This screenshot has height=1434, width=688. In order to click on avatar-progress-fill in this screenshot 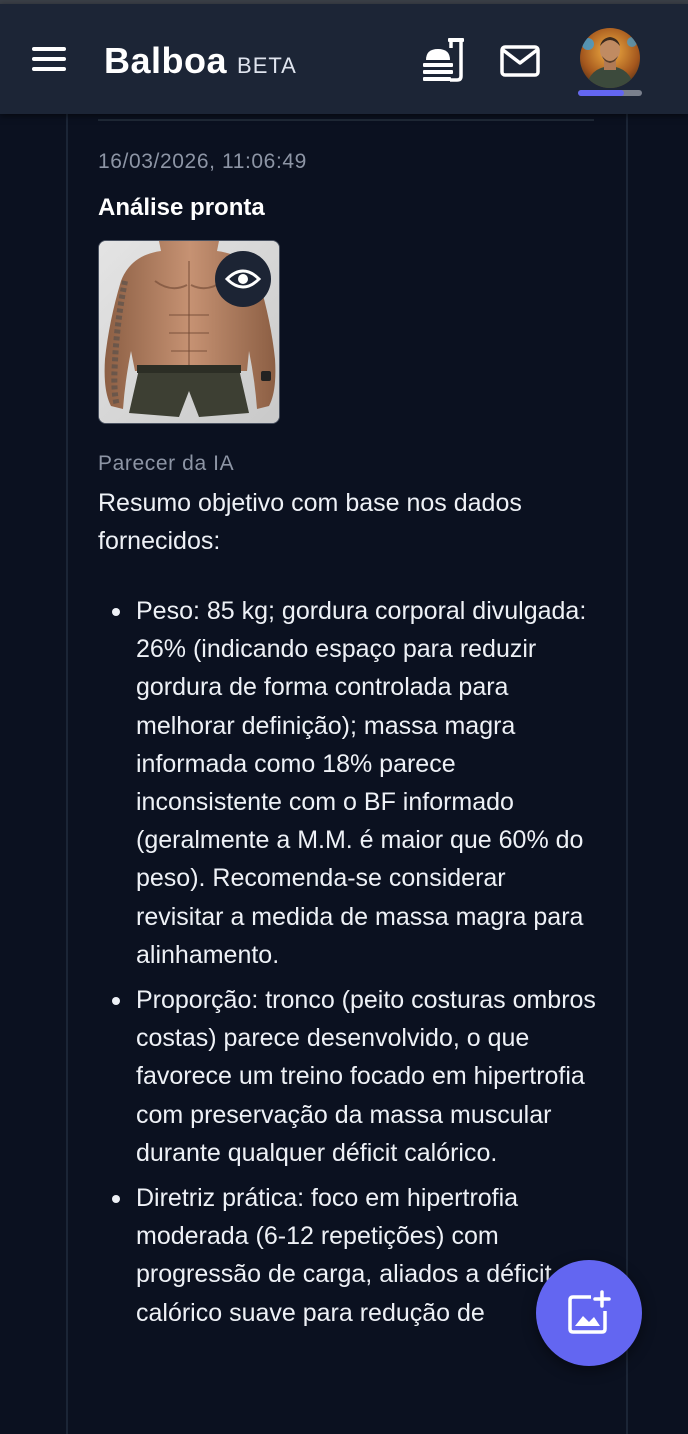, I will do `click(601, 93)`.